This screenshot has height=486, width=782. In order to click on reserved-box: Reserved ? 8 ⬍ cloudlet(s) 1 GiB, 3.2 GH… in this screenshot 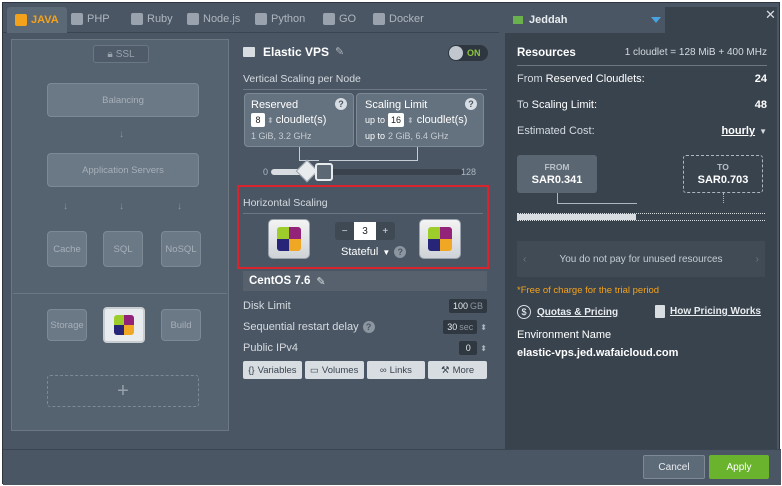, I will do `click(299, 120)`.